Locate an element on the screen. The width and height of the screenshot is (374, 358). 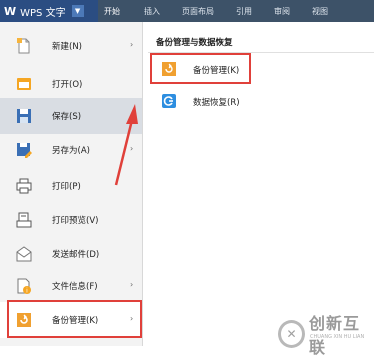
wps-app-menu-button: W WPS 文字 ▼ is located at coordinates (49, 11).